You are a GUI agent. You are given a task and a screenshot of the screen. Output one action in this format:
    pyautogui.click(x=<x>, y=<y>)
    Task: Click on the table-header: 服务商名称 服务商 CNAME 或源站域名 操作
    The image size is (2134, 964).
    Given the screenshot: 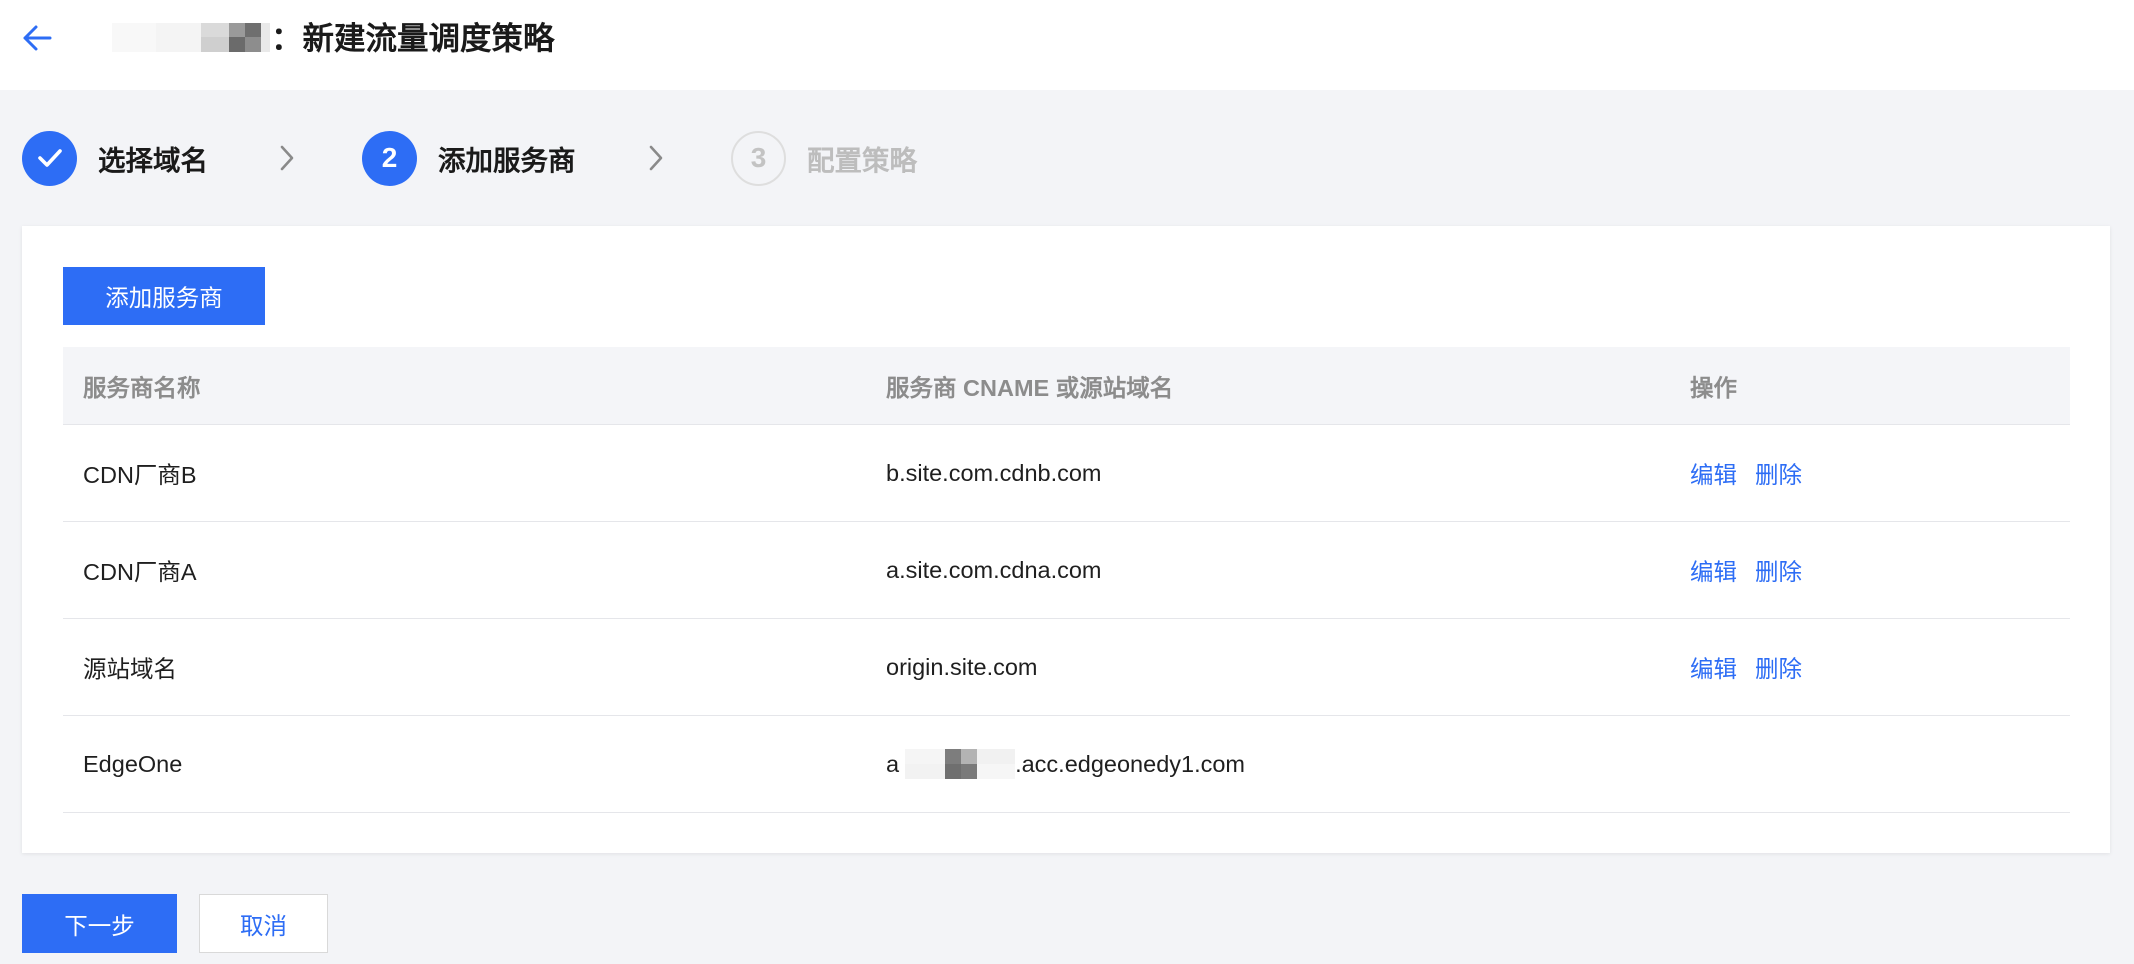 What is the action you would take?
    pyautogui.click(x=1066, y=386)
    